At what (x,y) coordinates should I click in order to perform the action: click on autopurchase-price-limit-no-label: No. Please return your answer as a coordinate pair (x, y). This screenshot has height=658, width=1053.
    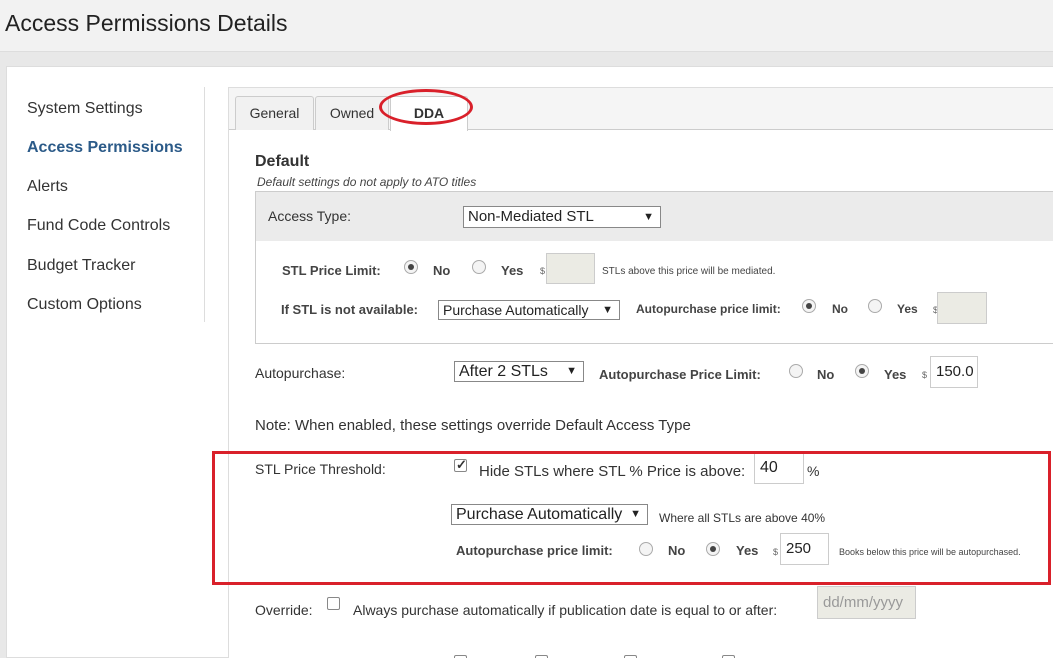
    Looking at the image, I should click on (826, 374).